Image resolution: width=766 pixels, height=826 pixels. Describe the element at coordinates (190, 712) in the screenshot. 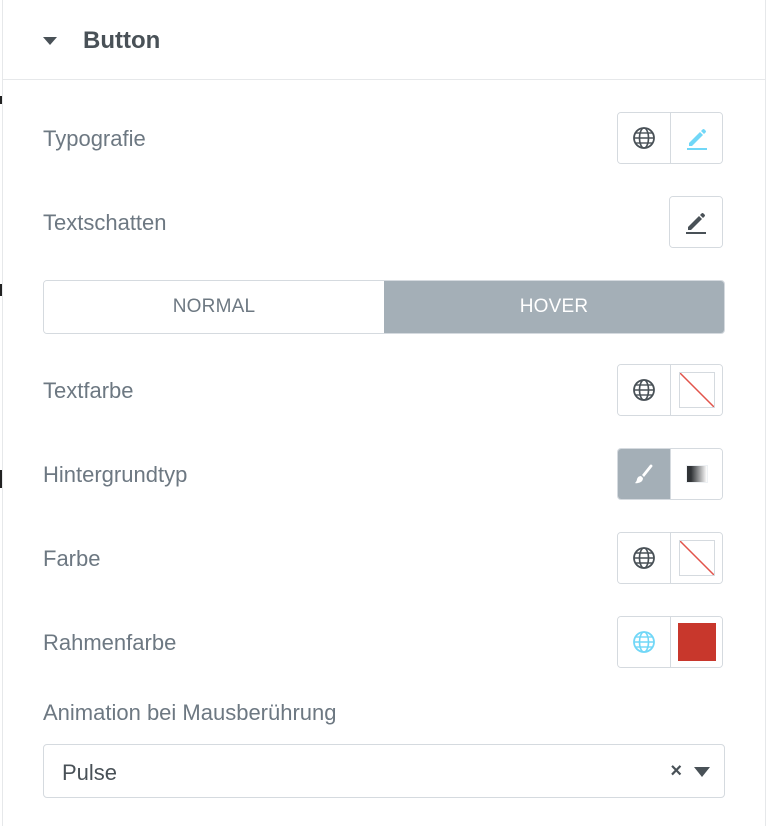

I see `hover-animation-label: Animation bei Mausberührung` at that location.